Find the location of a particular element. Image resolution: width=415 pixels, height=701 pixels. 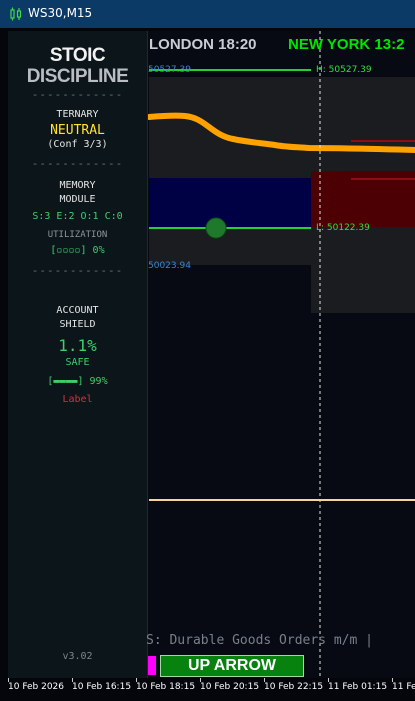

time-axis-label: 11 Feb 01:15 is located at coordinates (358, 687).